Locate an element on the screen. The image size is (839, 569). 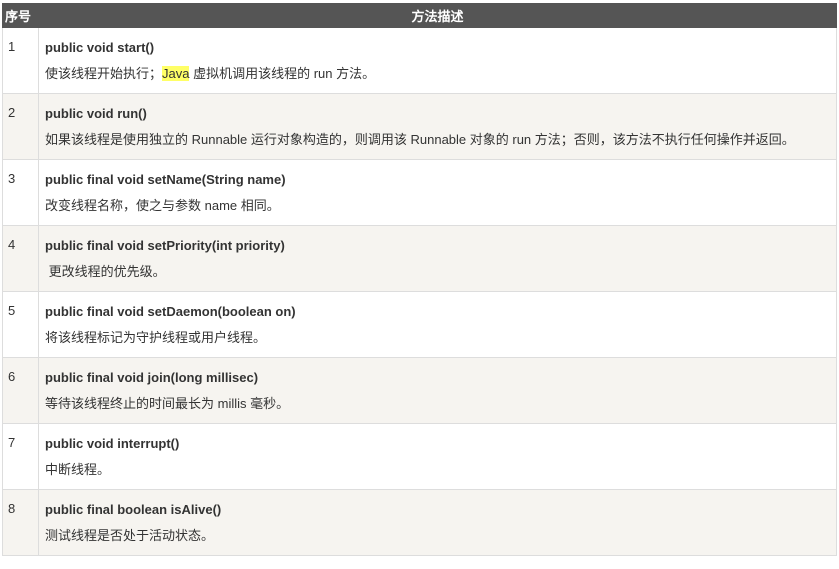
method-signature: public final void setName(String name) is located at coordinates (165, 179).